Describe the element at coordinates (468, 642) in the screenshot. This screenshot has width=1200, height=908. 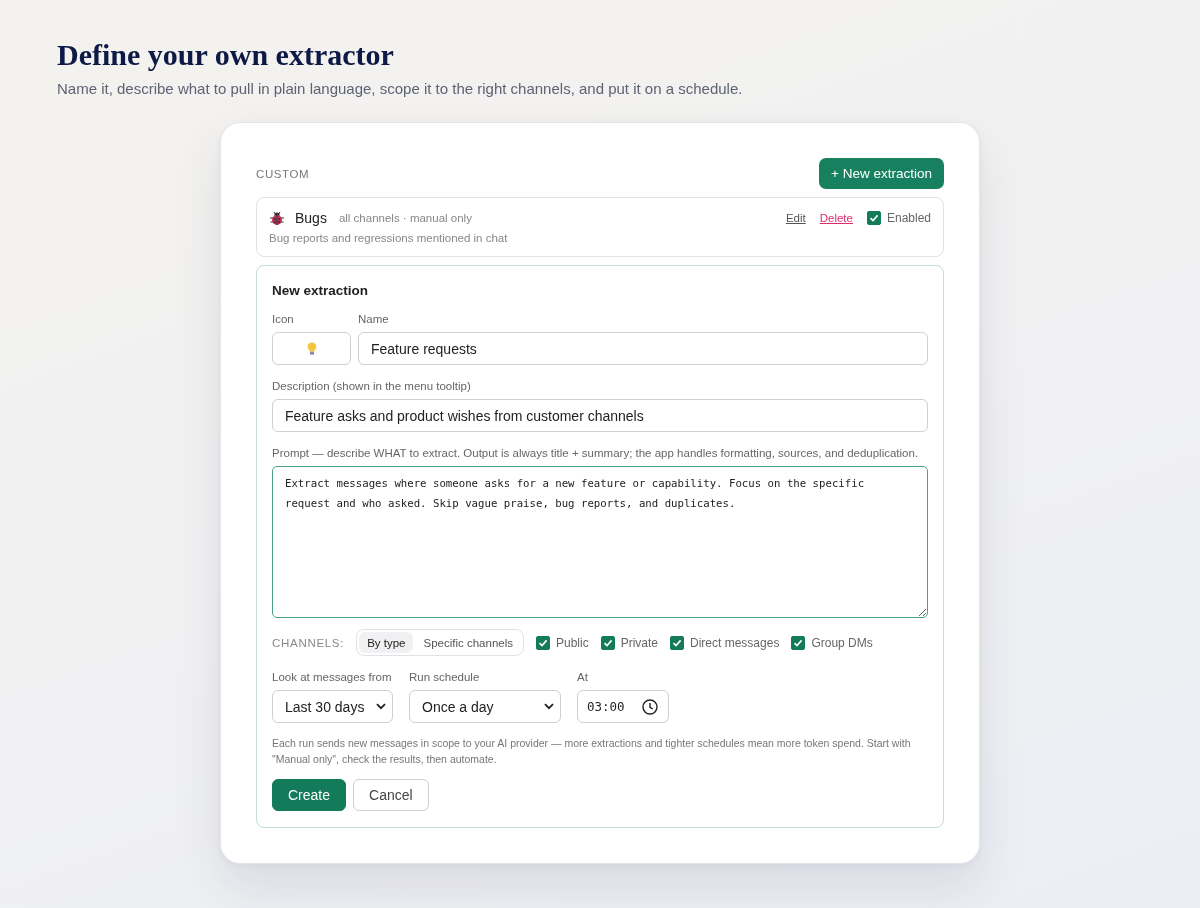
I see `channel-mode-option: Specific channels` at that location.